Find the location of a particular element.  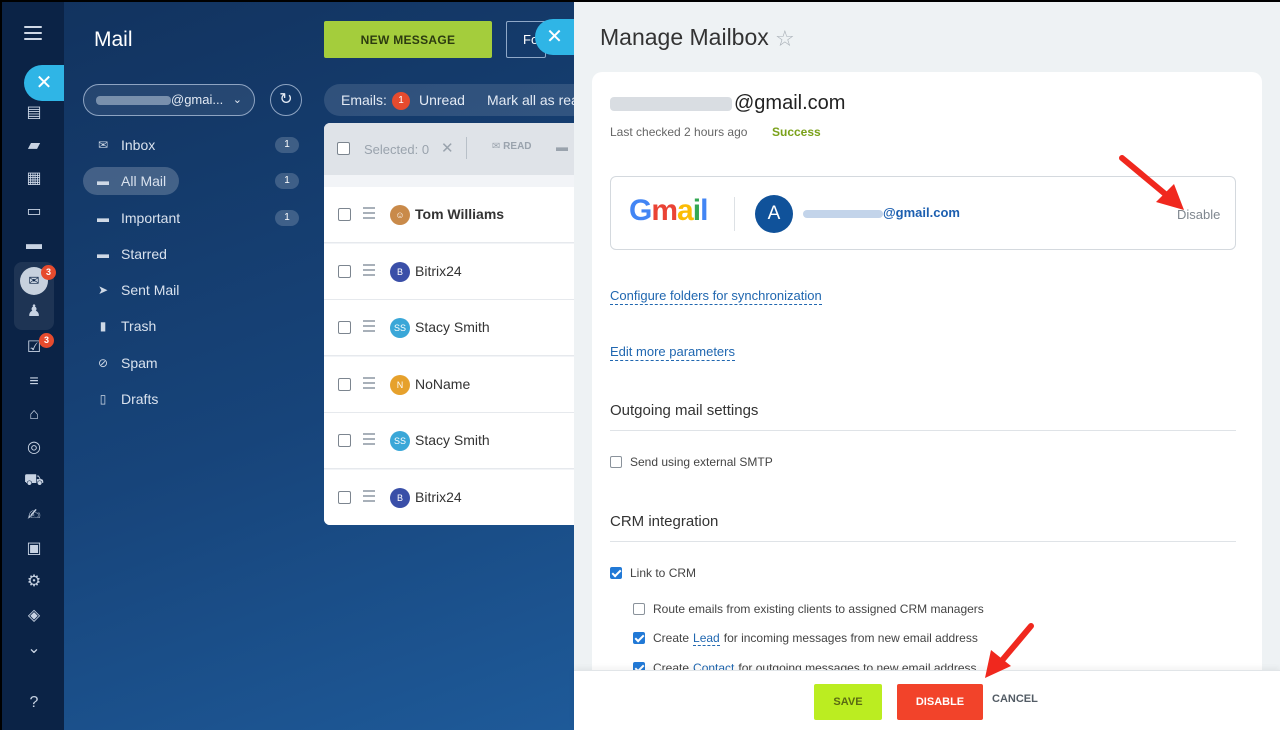

table-row: ☺ Tom Williams is located at coordinates (449, 215).